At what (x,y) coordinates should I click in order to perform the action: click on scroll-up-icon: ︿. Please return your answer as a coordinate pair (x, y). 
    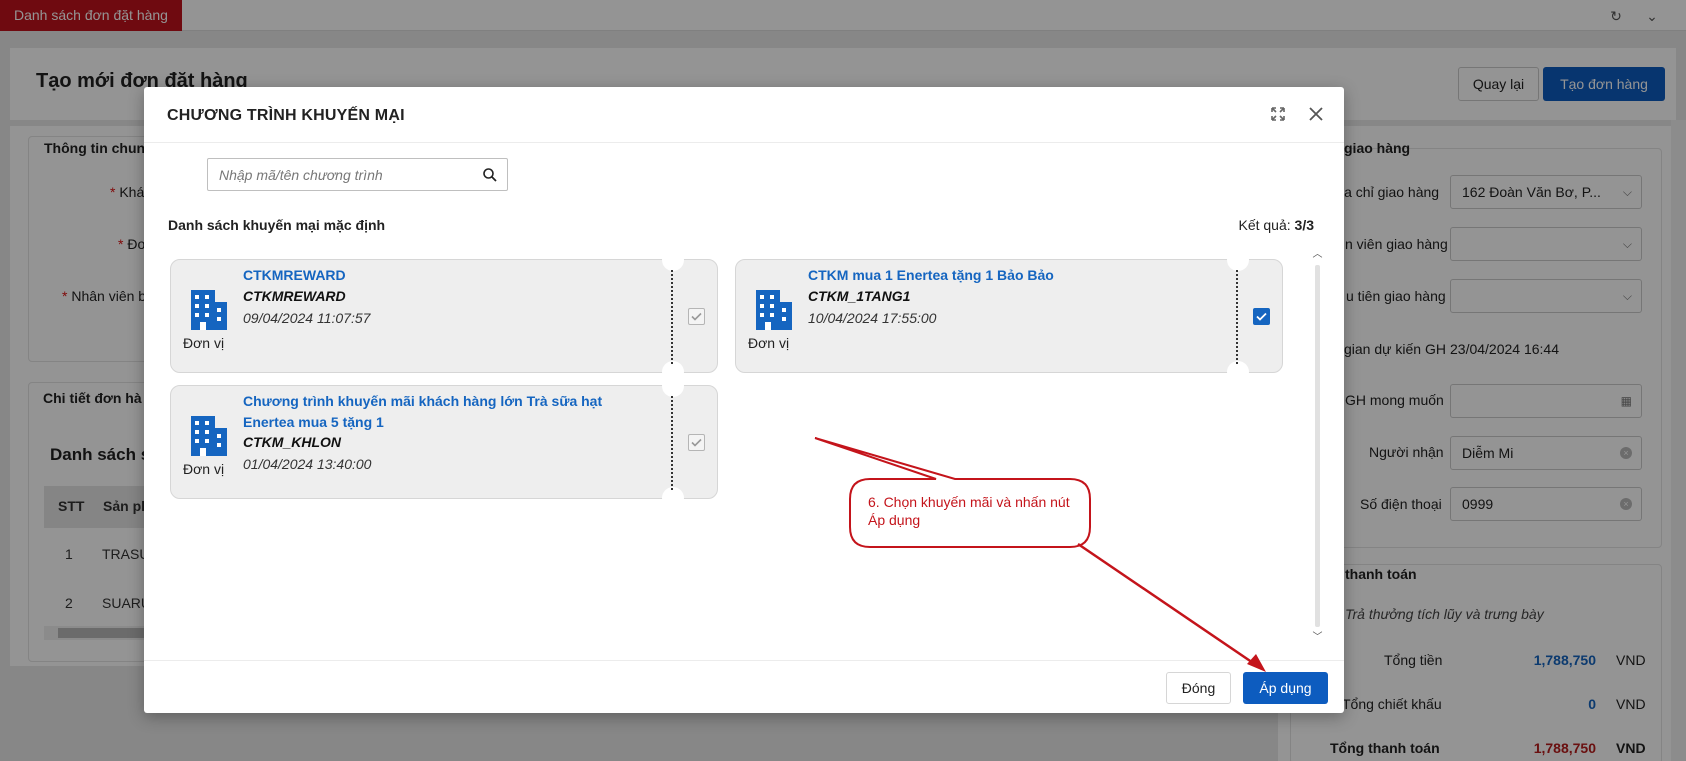
    Looking at the image, I should click on (1317, 254).